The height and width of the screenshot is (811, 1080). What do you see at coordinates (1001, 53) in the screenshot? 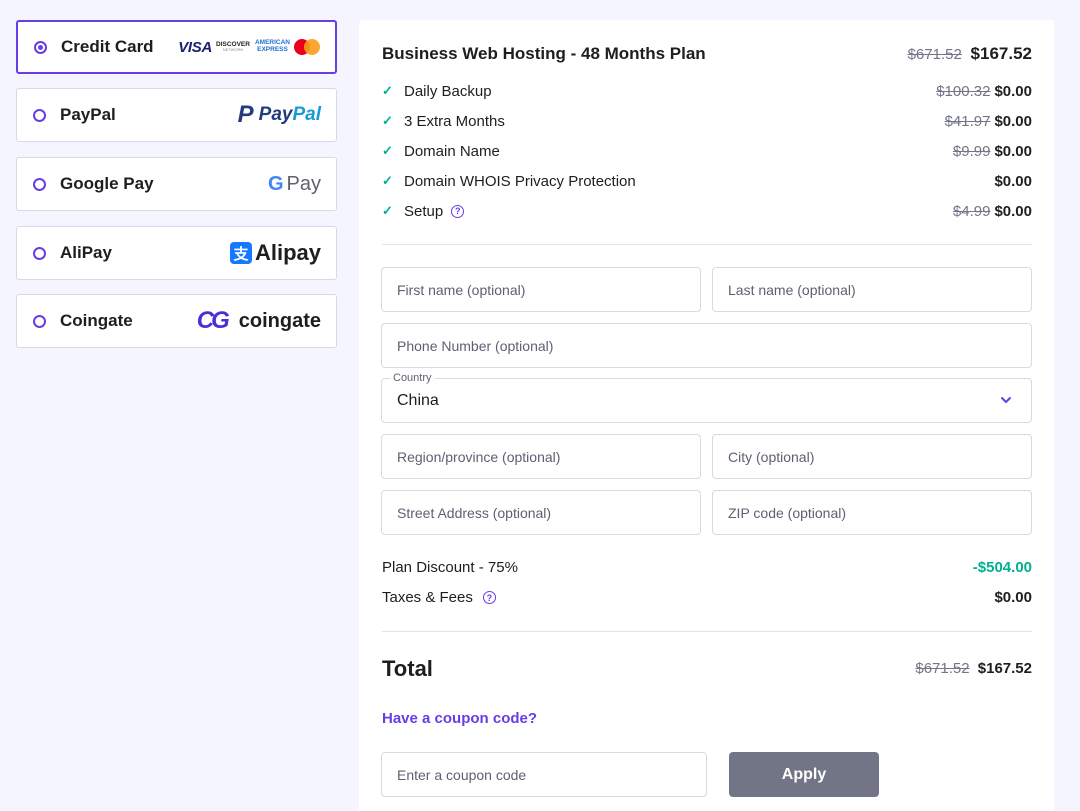
I see `plan-current-price: $167.52` at bounding box center [1001, 53].